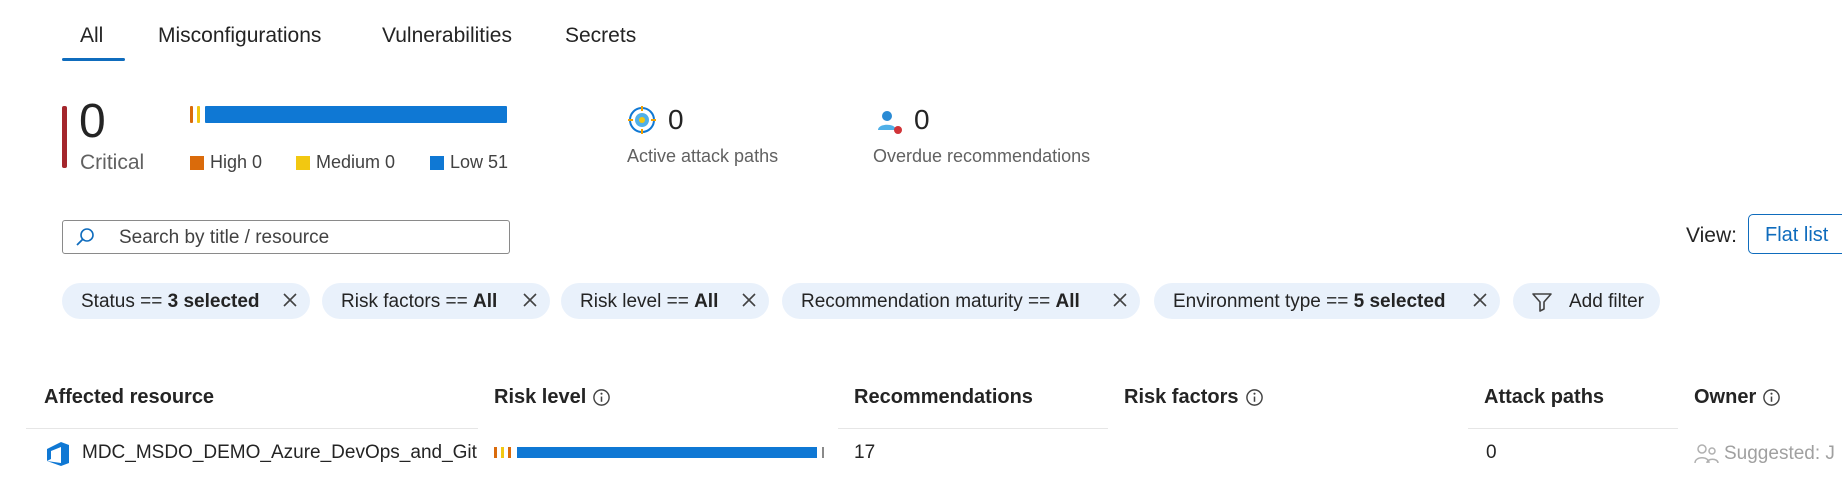 The image size is (1842, 480). I want to click on legend-medium-label: Medium 0, so click(356, 162).